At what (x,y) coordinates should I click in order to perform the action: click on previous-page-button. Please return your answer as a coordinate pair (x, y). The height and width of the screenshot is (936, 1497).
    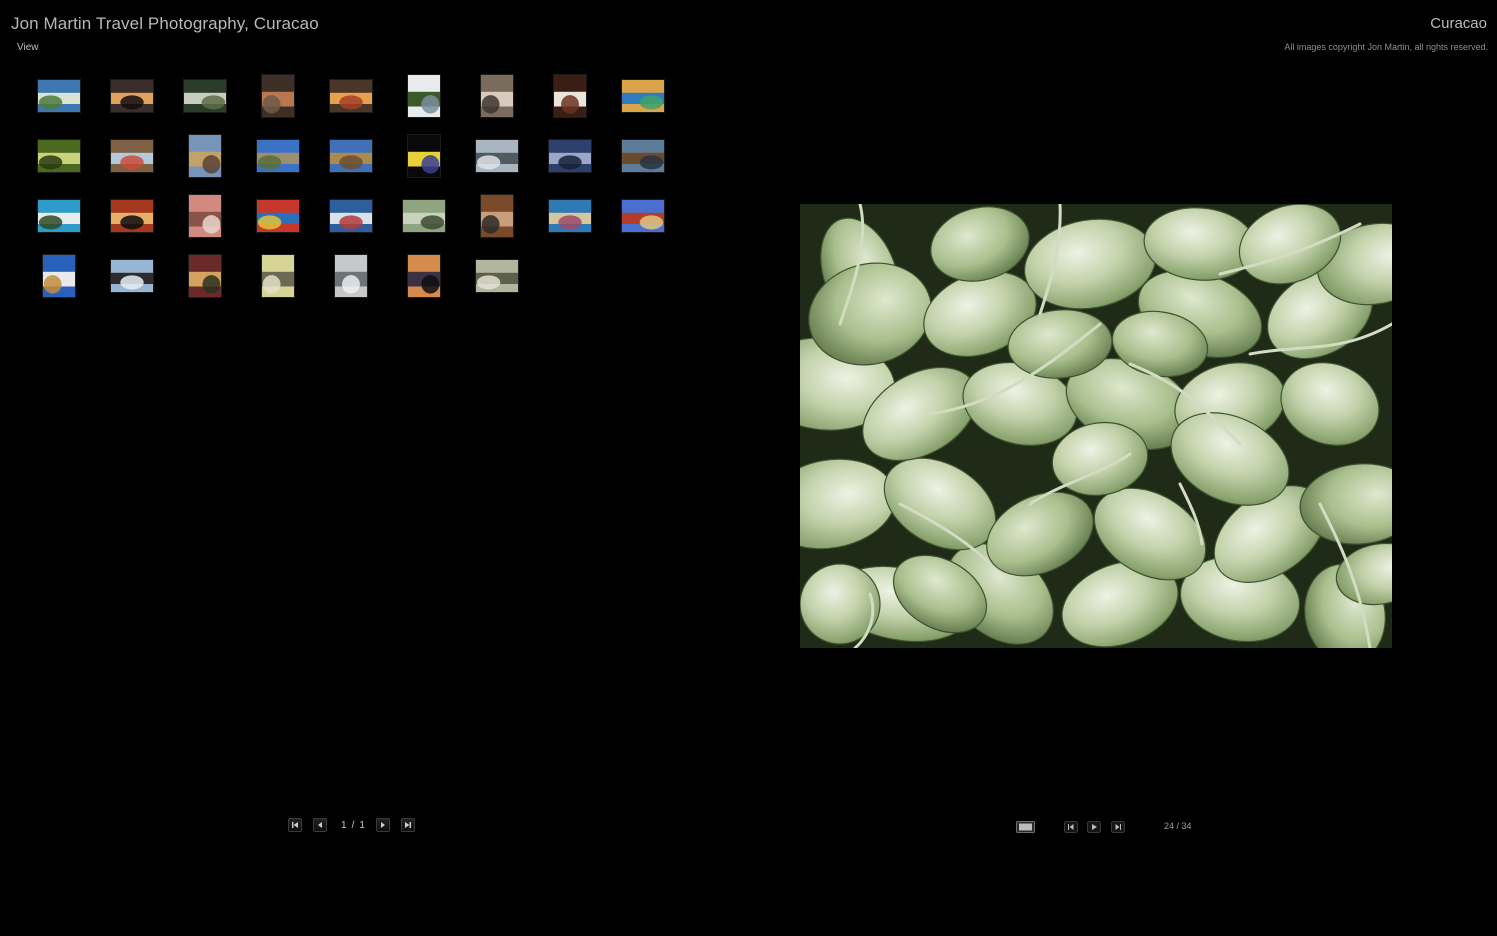
    Looking at the image, I should click on (320, 825).